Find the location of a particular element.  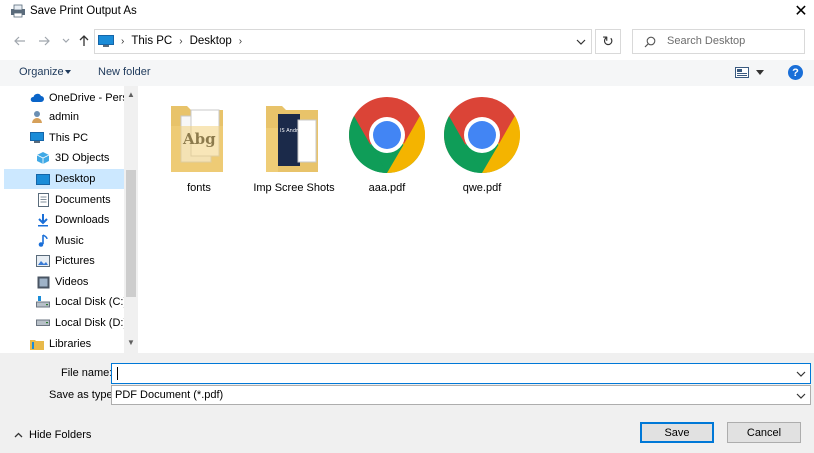

screenshots-folder-icon: IS Andrew is located at coordinates (292, 139).